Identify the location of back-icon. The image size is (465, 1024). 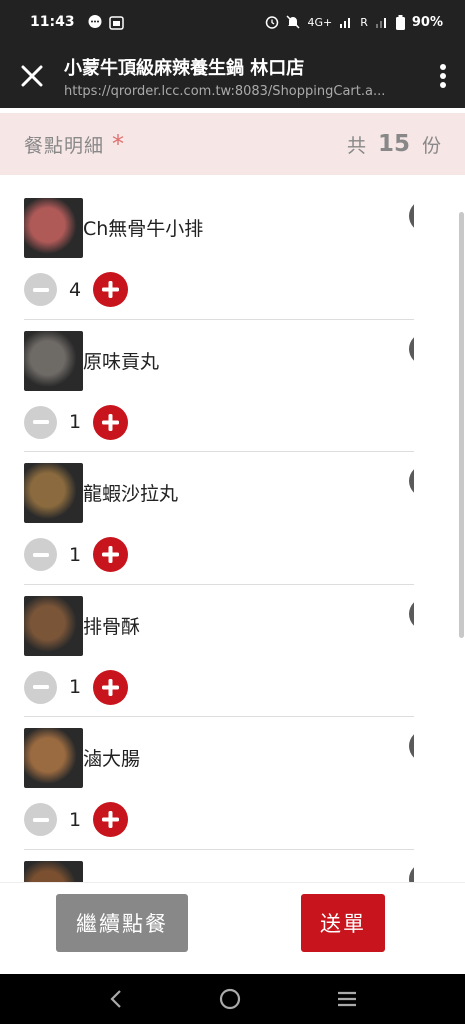
(116, 999).